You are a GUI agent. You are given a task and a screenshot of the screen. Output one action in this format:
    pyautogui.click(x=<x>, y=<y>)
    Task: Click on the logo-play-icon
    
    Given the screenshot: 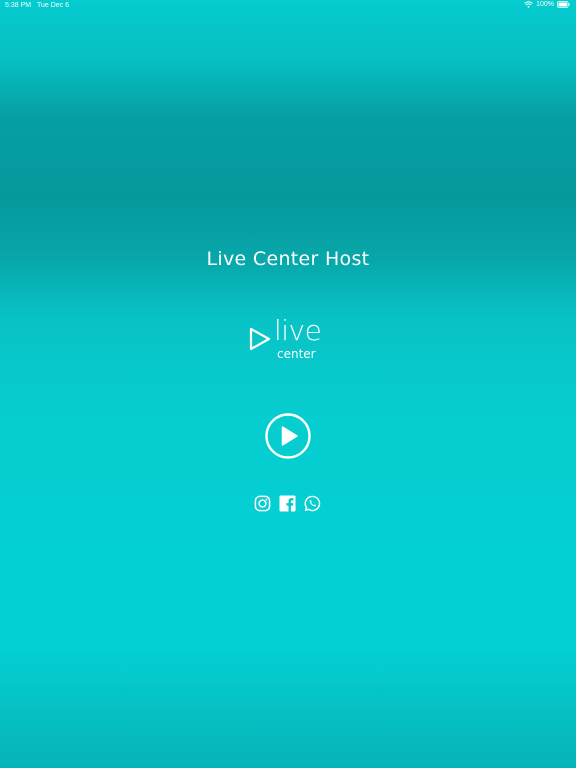 What is the action you would take?
    pyautogui.click(x=260, y=341)
    